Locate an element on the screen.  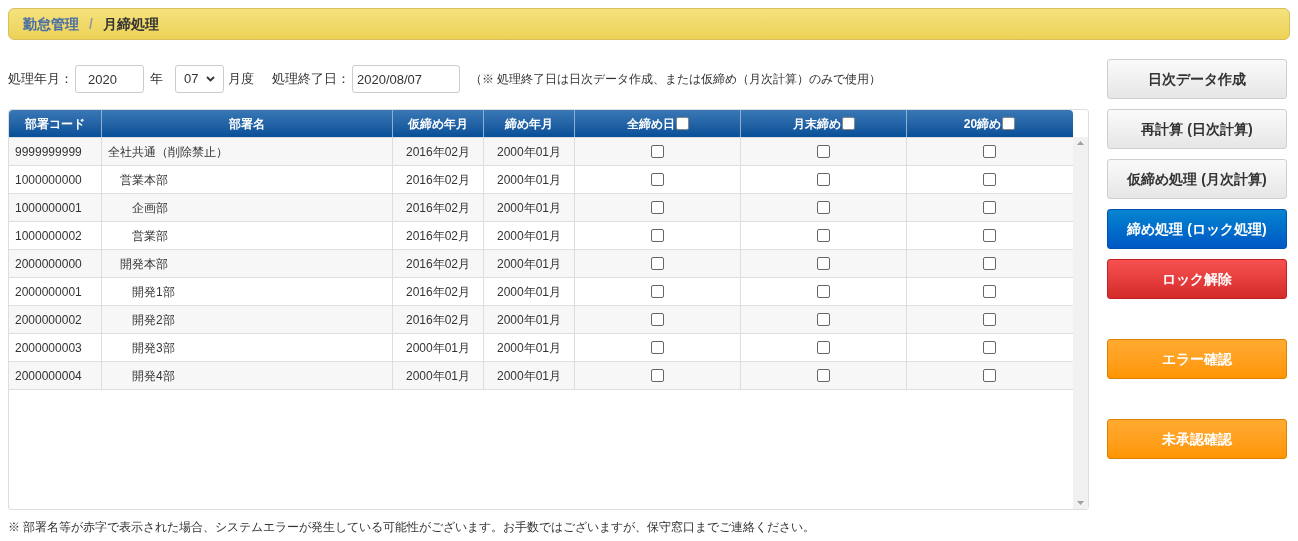
table-cell: 営業本部 is located at coordinates (247, 179).